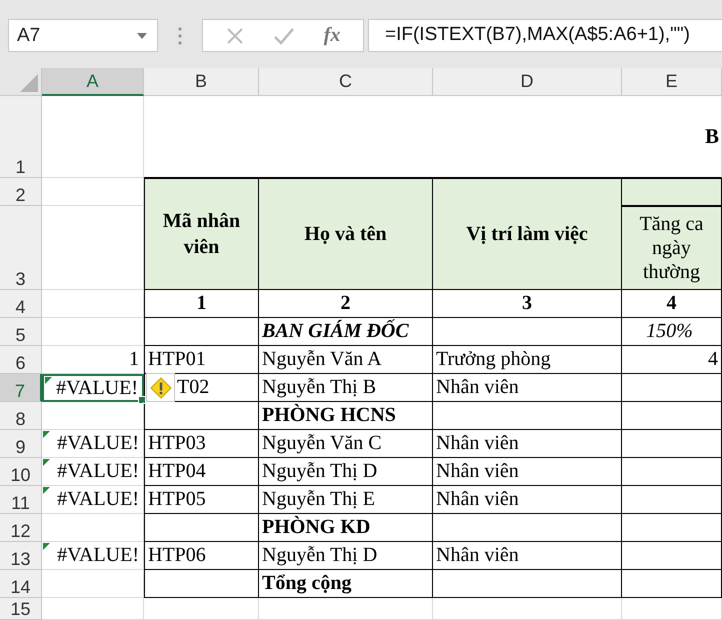  Describe the element at coordinates (21, 248) in the screenshot. I see `row-header: 3` at that location.